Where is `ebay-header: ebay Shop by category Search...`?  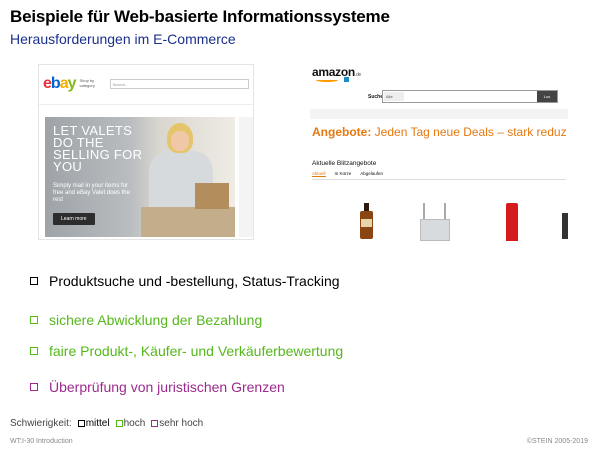 ebay-header: ebay Shop by category Search... is located at coordinates (146, 84).